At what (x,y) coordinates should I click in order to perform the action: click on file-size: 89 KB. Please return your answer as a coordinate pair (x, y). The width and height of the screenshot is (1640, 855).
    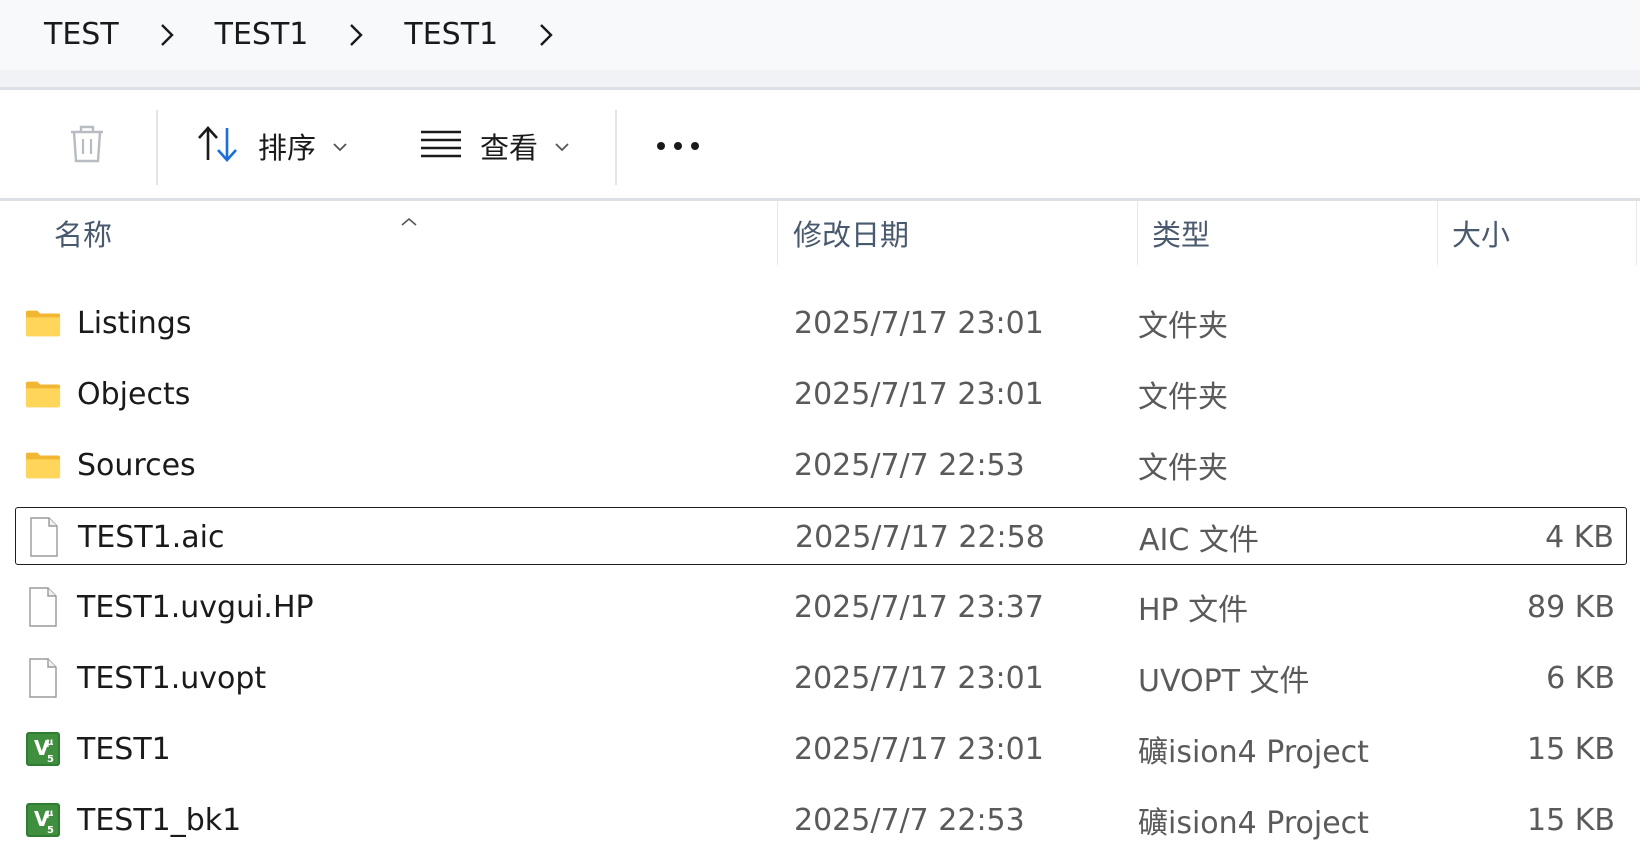
    Looking at the image, I should click on (1571, 607).